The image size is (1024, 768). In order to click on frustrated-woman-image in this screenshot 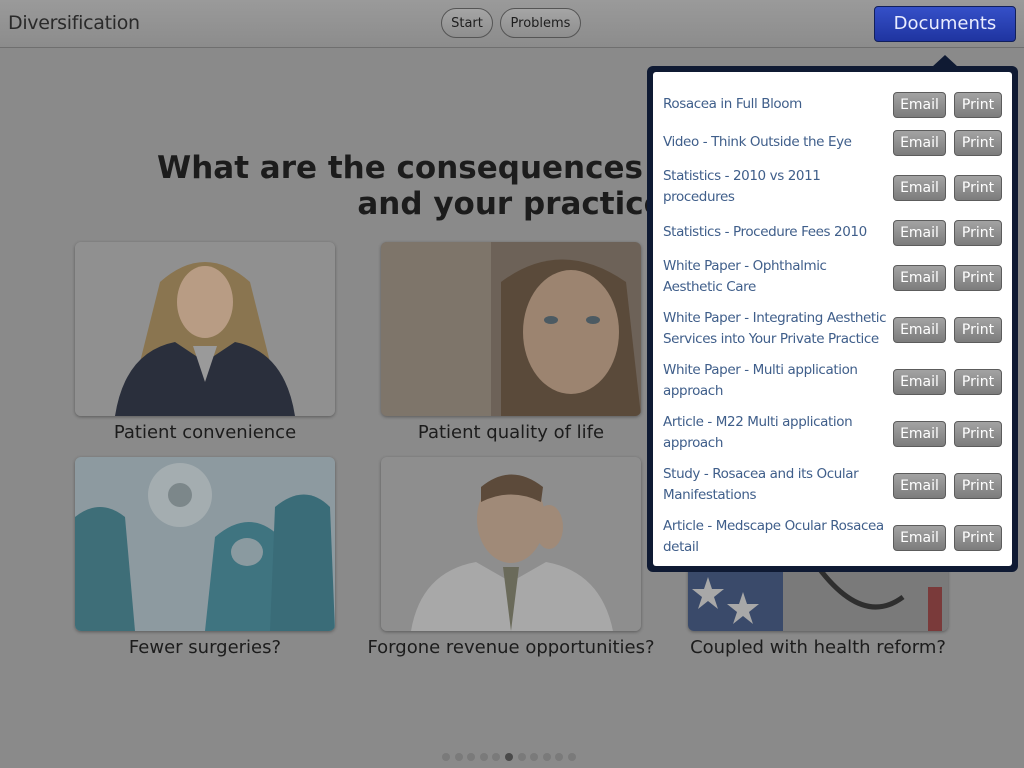, I will do `click(205, 329)`.